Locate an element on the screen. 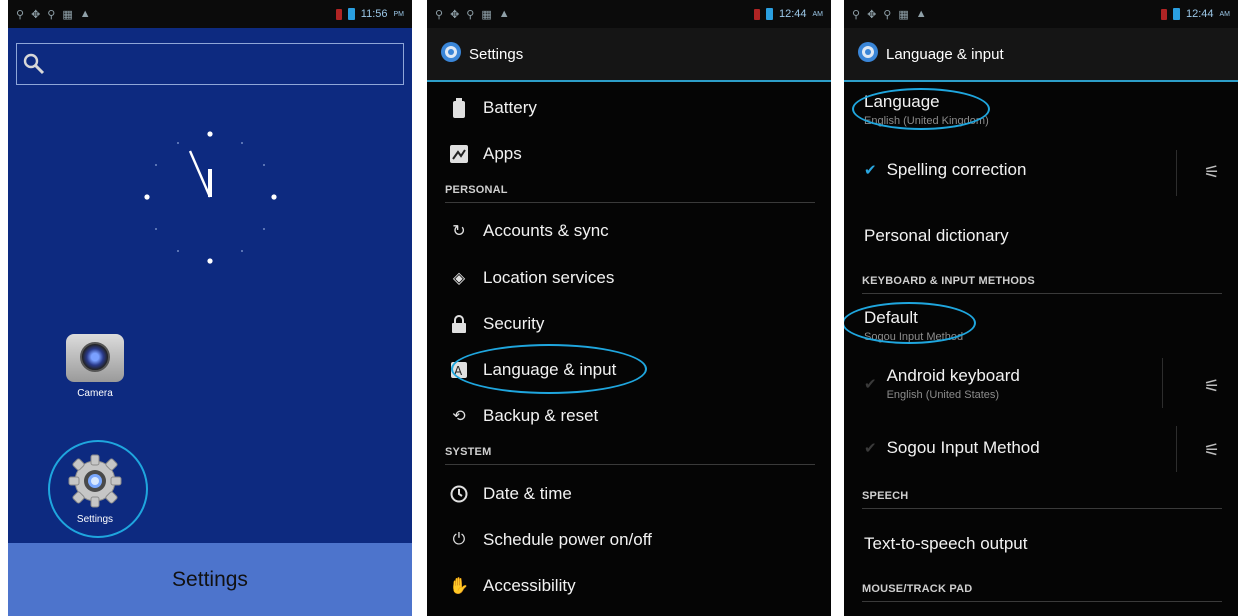 This screenshot has height=616, width=1238. section-header-system: SYSTEM is located at coordinates (630, 455).